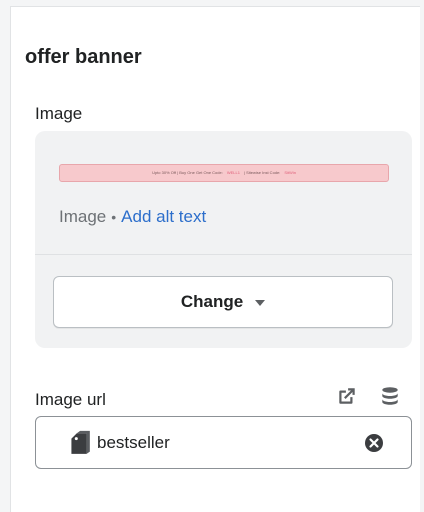 This screenshot has height=512, width=424. I want to click on change-button-label: Change, so click(212, 301).